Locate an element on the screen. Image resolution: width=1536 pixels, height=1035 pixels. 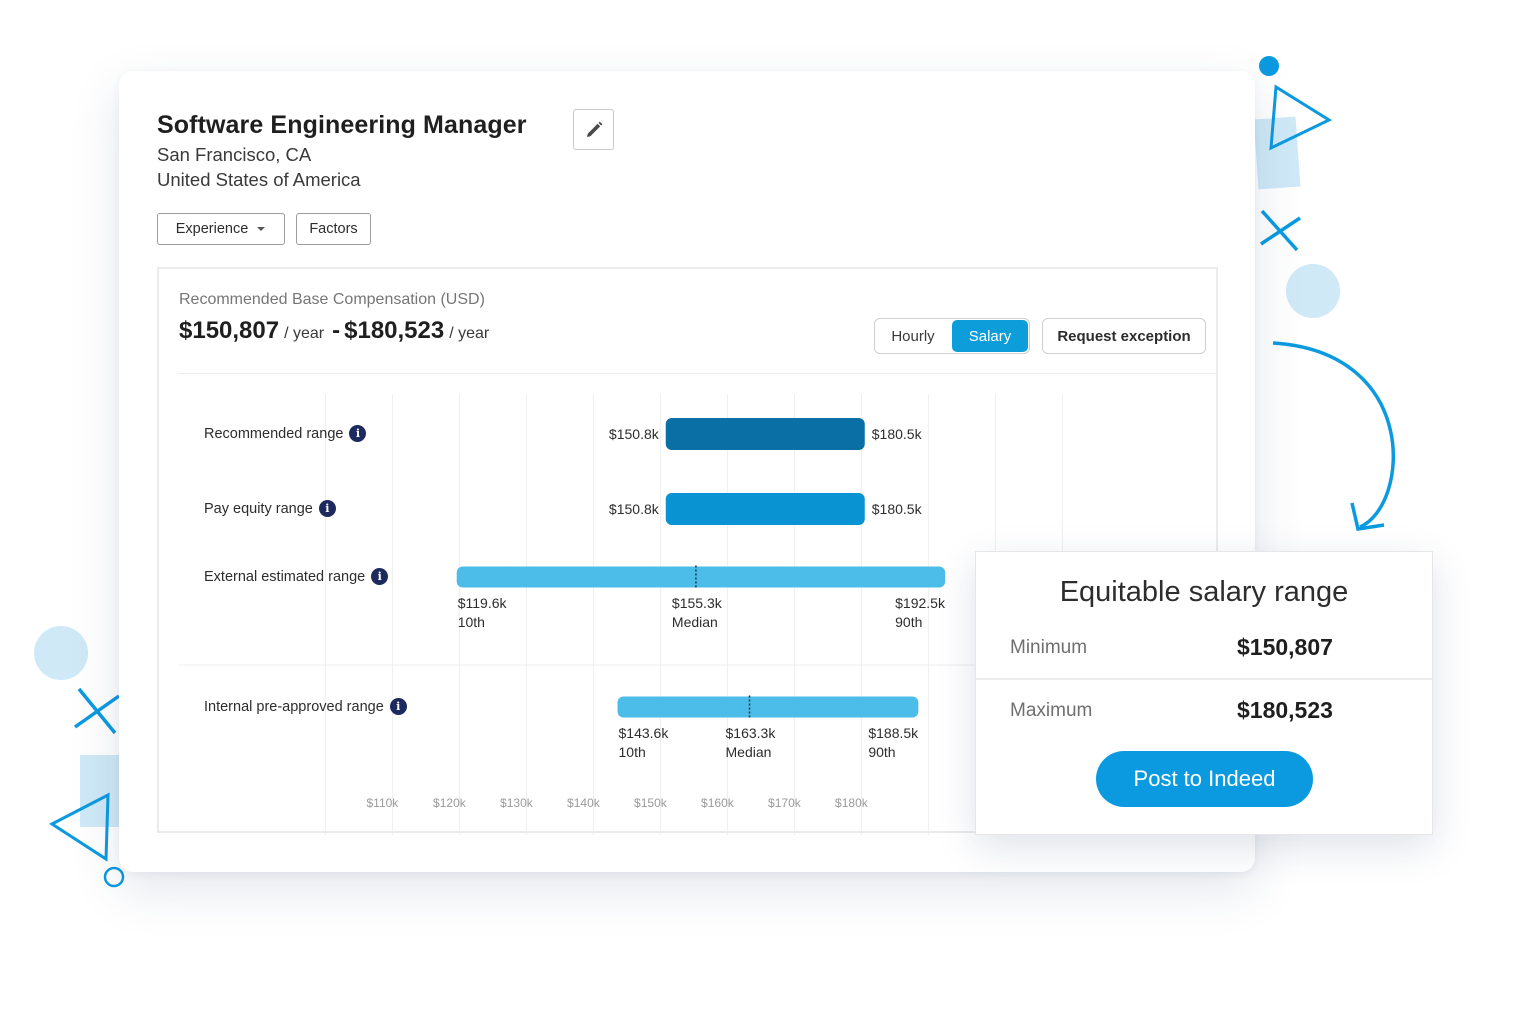
row-label-text: Pay equity range is located at coordinates (258, 508).